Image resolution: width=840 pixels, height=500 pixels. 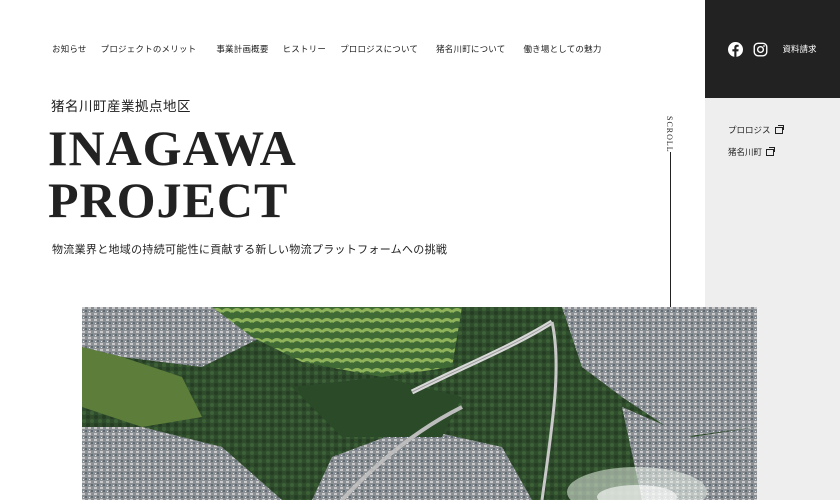 I want to click on nav-about-inagawa: 猪名川町について, so click(x=470, y=49).